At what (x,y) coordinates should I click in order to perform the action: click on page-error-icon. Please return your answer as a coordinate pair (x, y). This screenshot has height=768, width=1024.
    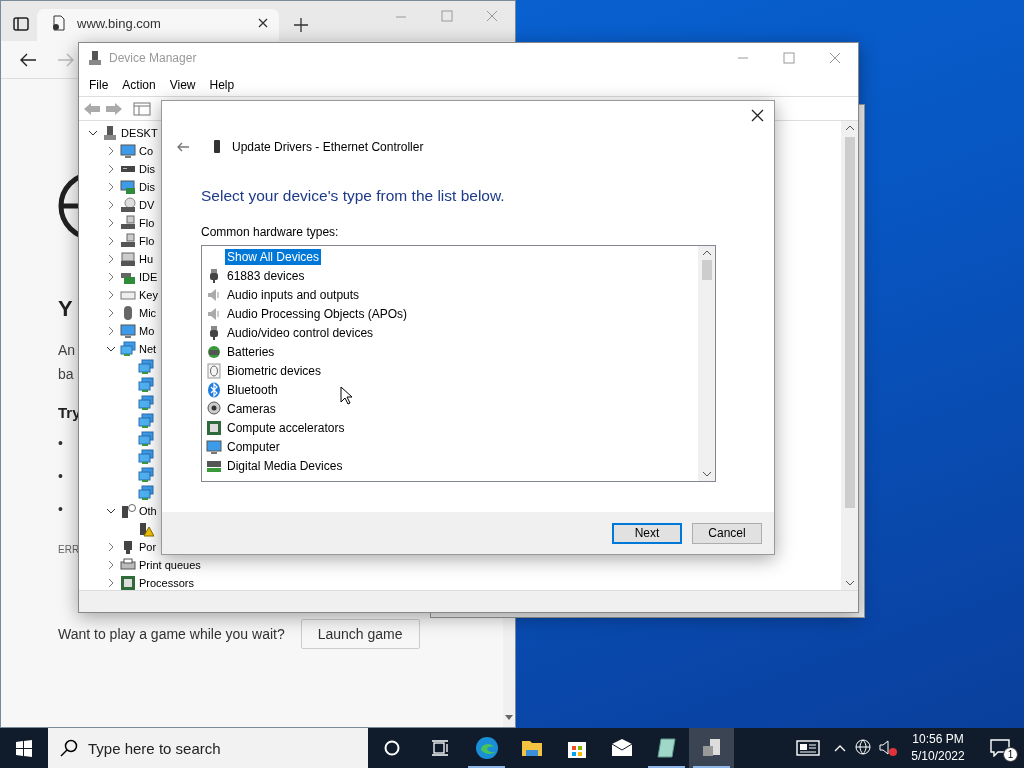
    Looking at the image, I should click on (59, 23).